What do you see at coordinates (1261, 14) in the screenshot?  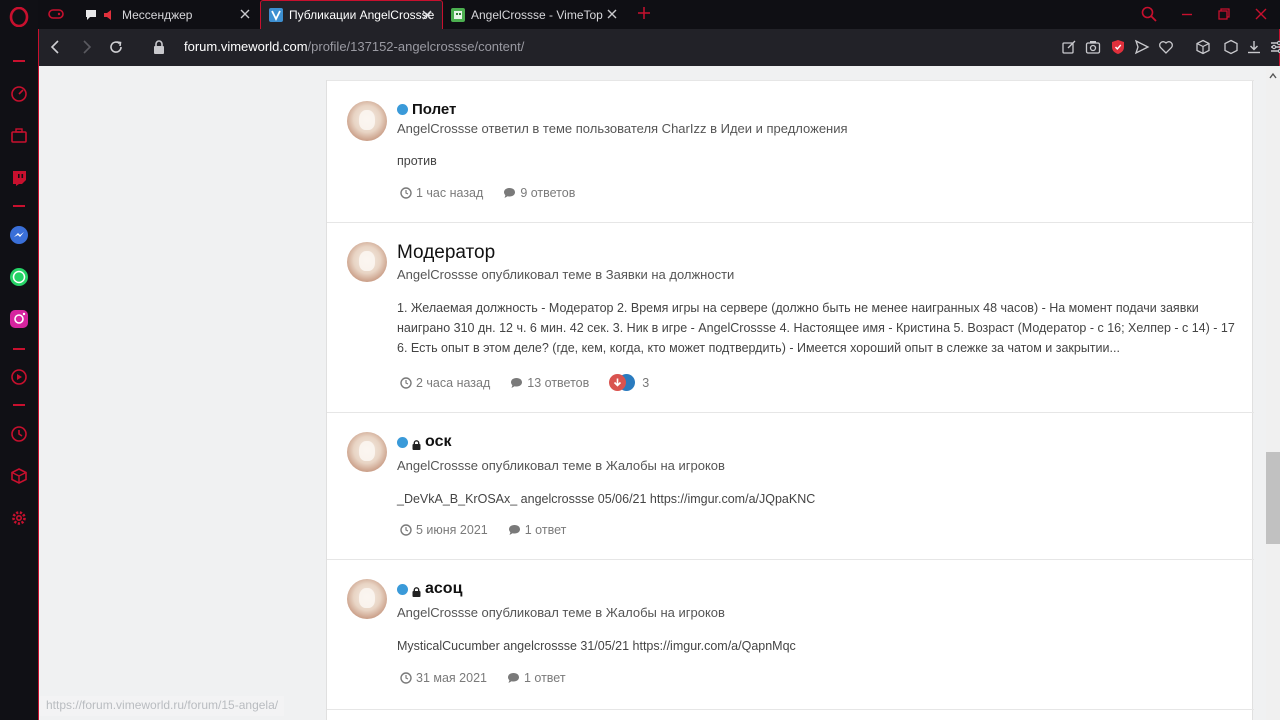 I see `close-window-icon` at bounding box center [1261, 14].